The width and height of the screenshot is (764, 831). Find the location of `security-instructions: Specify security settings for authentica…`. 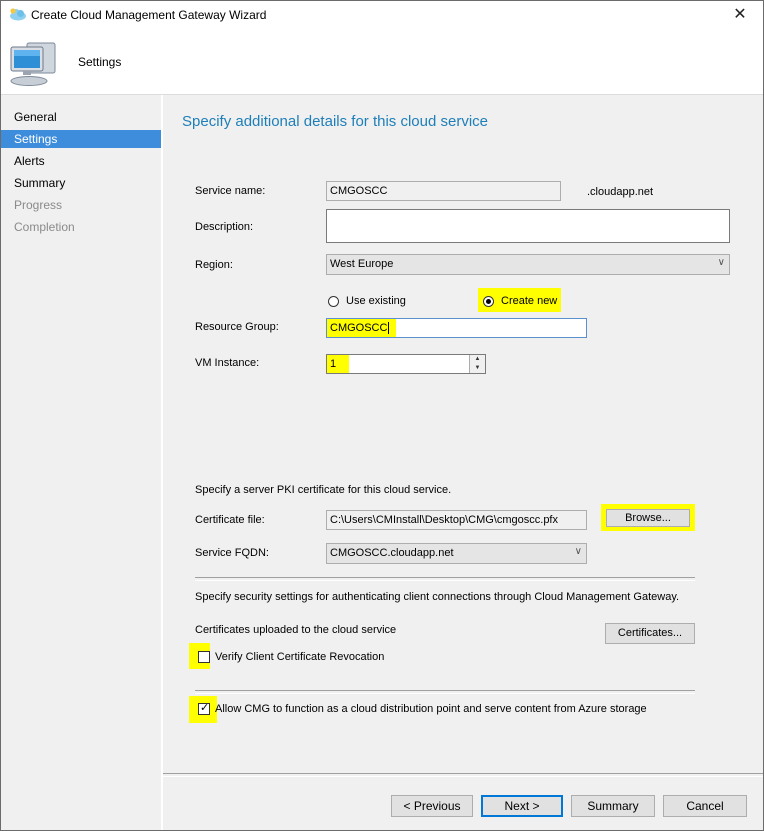

security-instructions: Specify security settings for authentica… is located at coordinates (437, 597).